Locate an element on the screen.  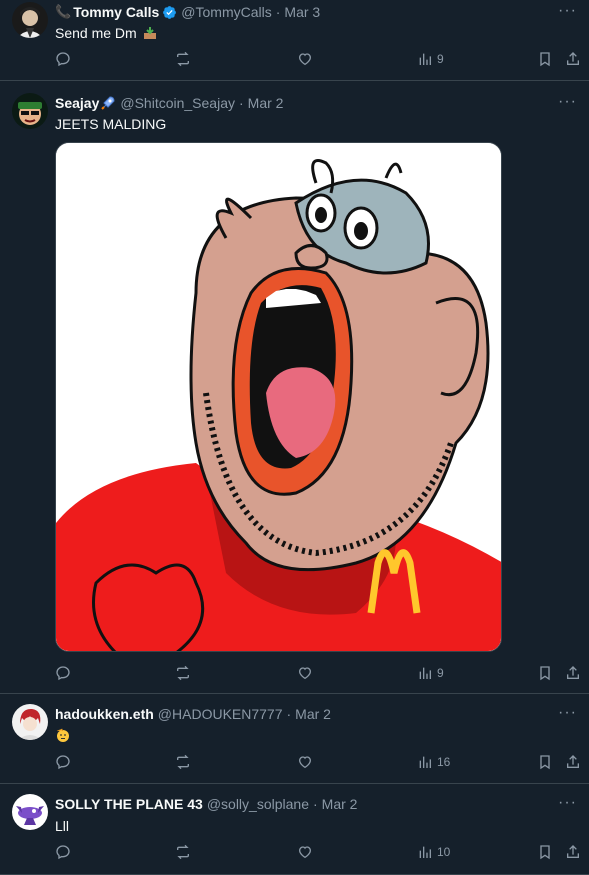
author-name: SOLLY THE PLANE 43 is located at coordinates (129, 804).